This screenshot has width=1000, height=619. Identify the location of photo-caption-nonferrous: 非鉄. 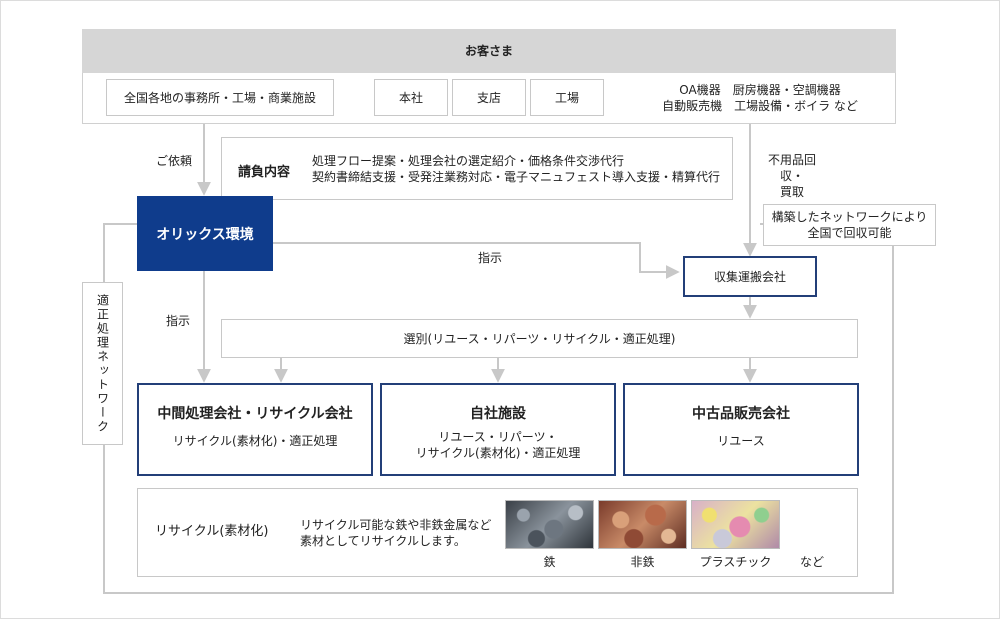
(642, 562).